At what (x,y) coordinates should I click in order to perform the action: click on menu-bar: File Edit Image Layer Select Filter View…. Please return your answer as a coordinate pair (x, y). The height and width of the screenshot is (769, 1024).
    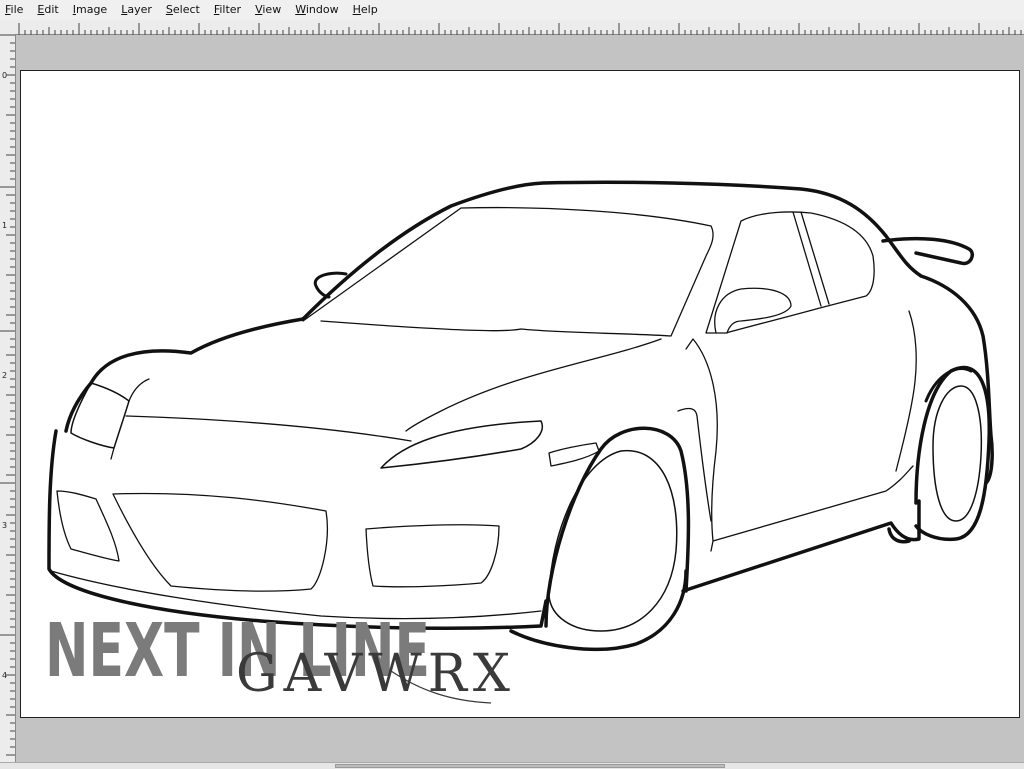
    Looking at the image, I should click on (512, 10).